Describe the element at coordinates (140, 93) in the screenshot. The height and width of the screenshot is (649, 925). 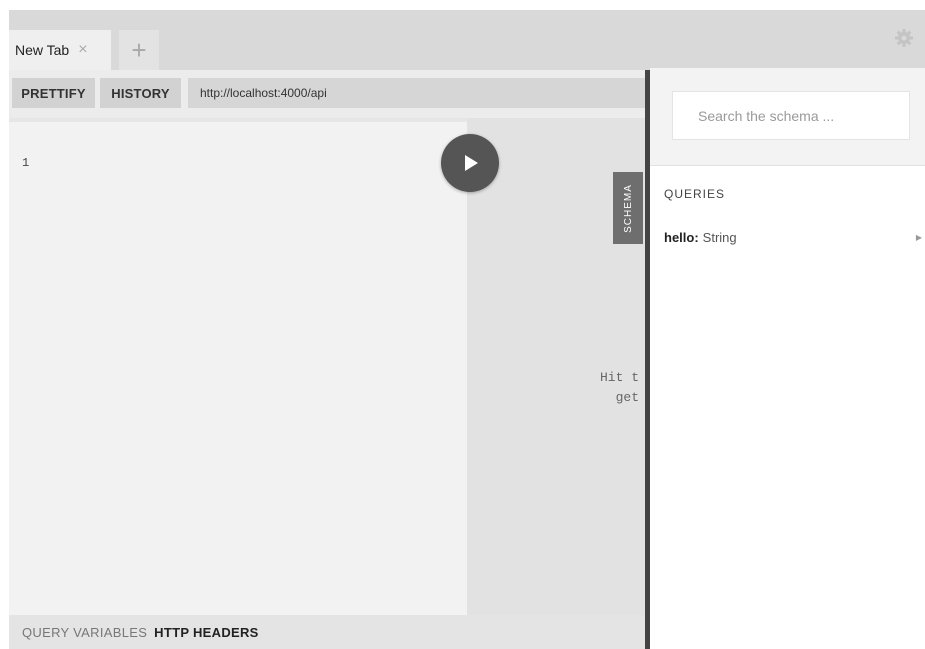
I see `history-button: HISTORY` at that location.